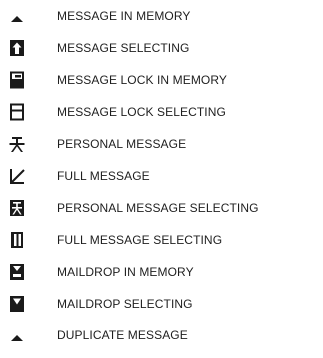 The width and height of the screenshot is (323, 358). What do you see at coordinates (17, 144) in the screenshot?
I see `person-icon` at bounding box center [17, 144].